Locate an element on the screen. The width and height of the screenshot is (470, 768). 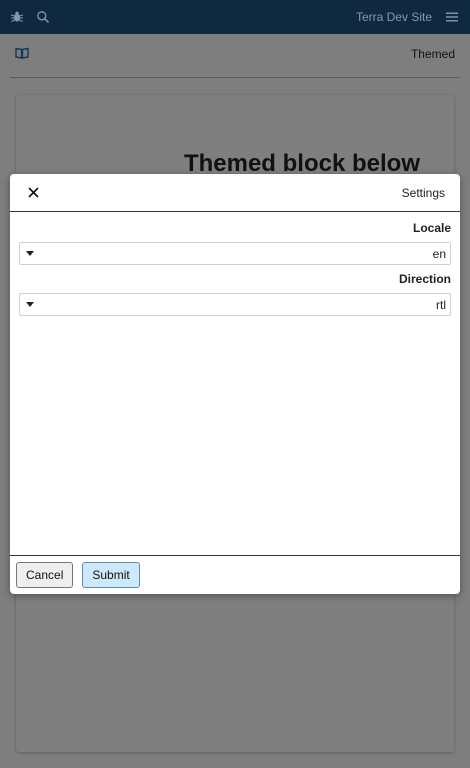
site-name: Terra Dev Site is located at coordinates (394, 17).